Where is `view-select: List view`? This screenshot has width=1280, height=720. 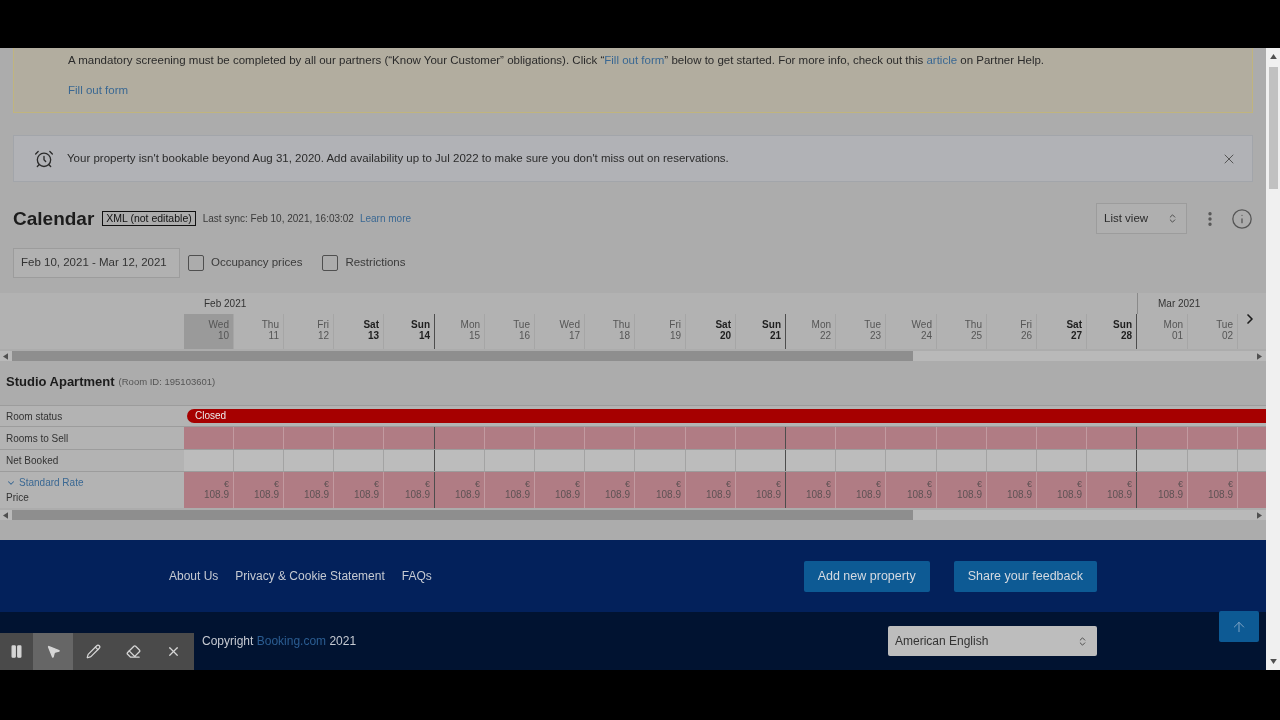
view-select: List view is located at coordinates (1141, 218).